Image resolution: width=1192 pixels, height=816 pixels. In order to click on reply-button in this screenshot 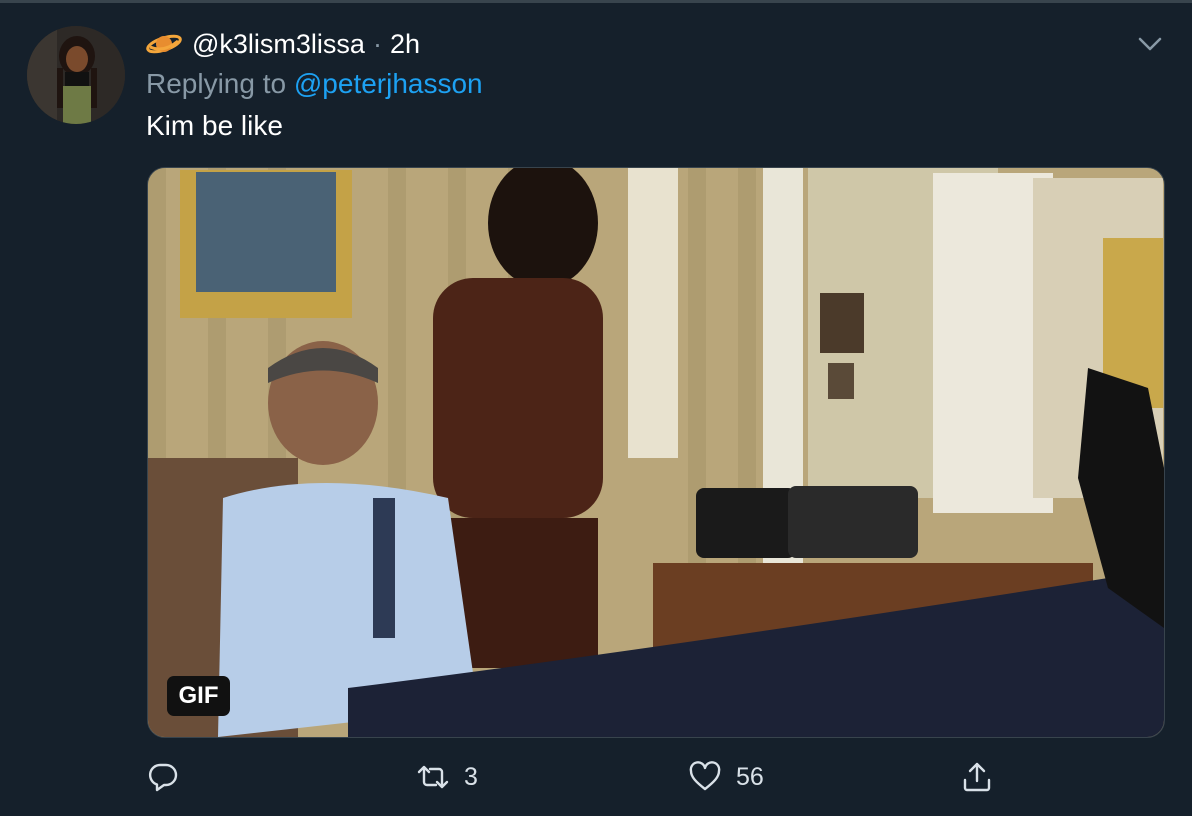, I will do `click(170, 777)`.